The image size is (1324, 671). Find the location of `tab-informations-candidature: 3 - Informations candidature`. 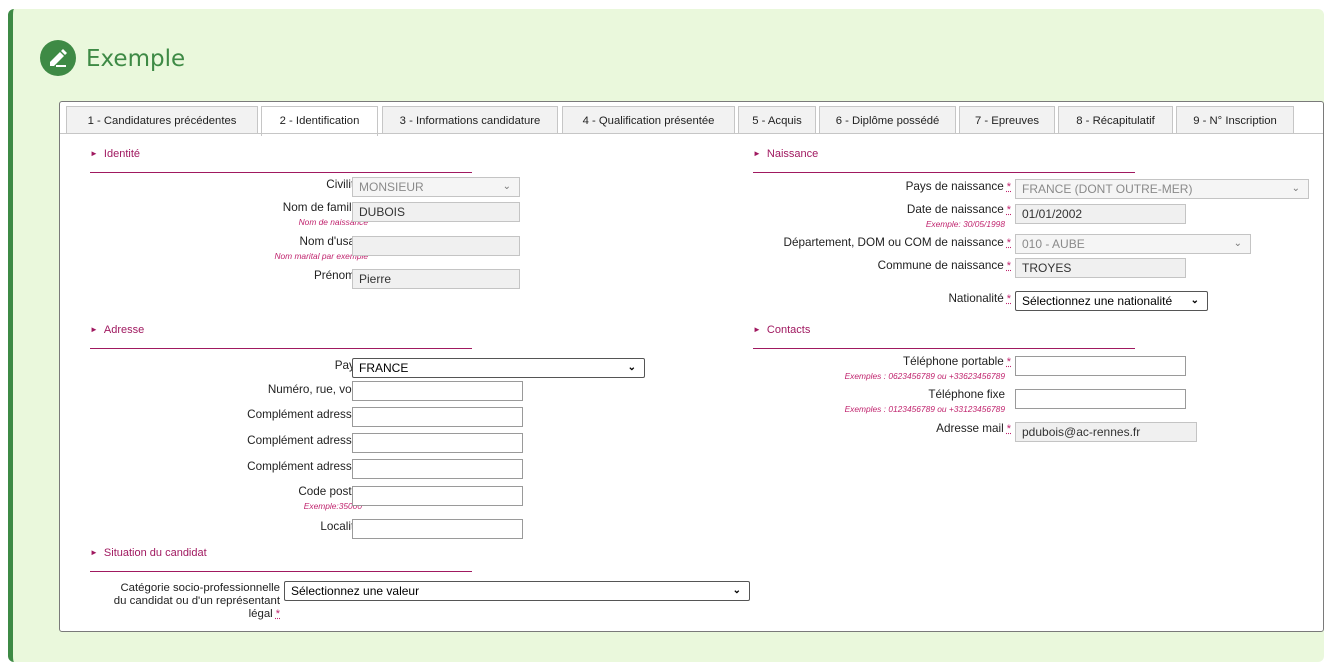

tab-informations-candidature: 3 - Informations candidature is located at coordinates (470, 120).